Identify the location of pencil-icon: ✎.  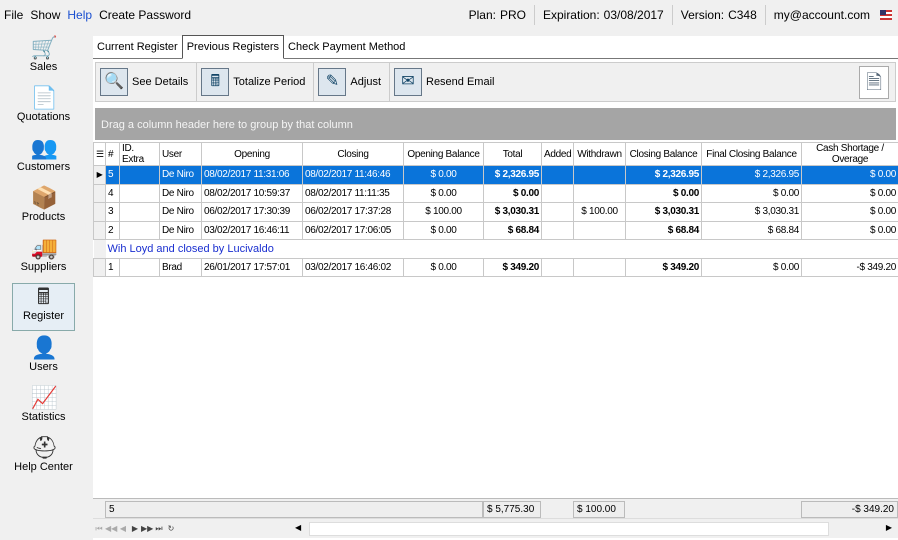
(332, 82).